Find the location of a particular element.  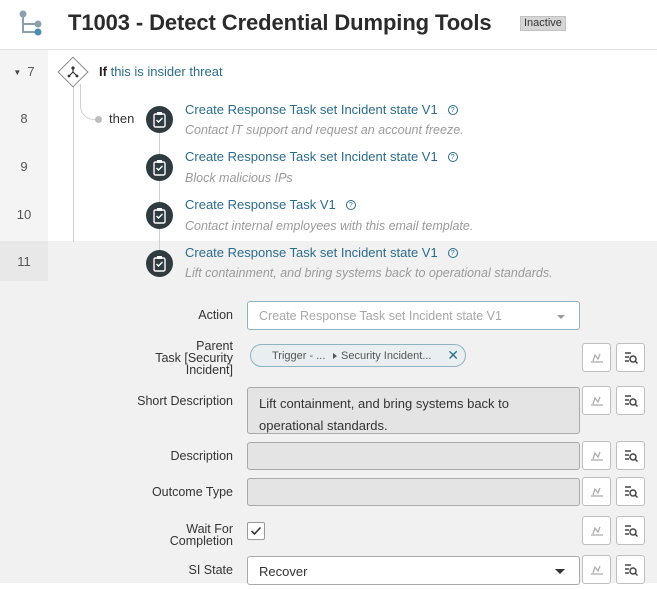

then-connector-curve is located at coordinates (90, 102).